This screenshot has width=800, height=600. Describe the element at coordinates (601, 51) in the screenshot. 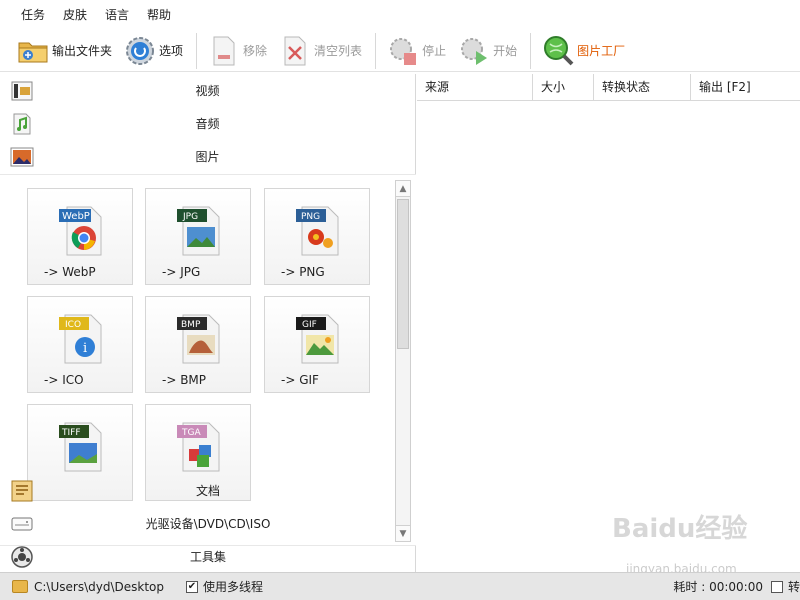

I see `picture-factory-label: 图片工厂` at that location.